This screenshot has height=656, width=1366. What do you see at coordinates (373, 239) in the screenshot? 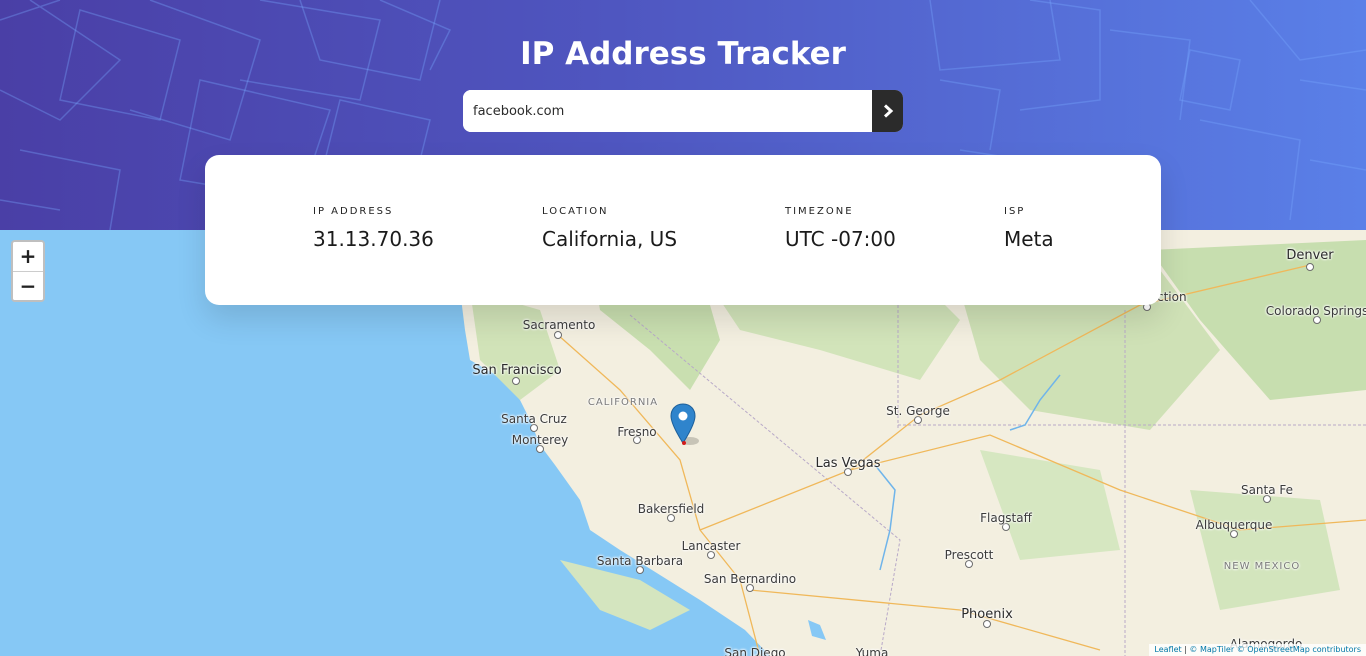
I see `ip-address-value: 31.13.70.36` at bounding box center [373, 239].